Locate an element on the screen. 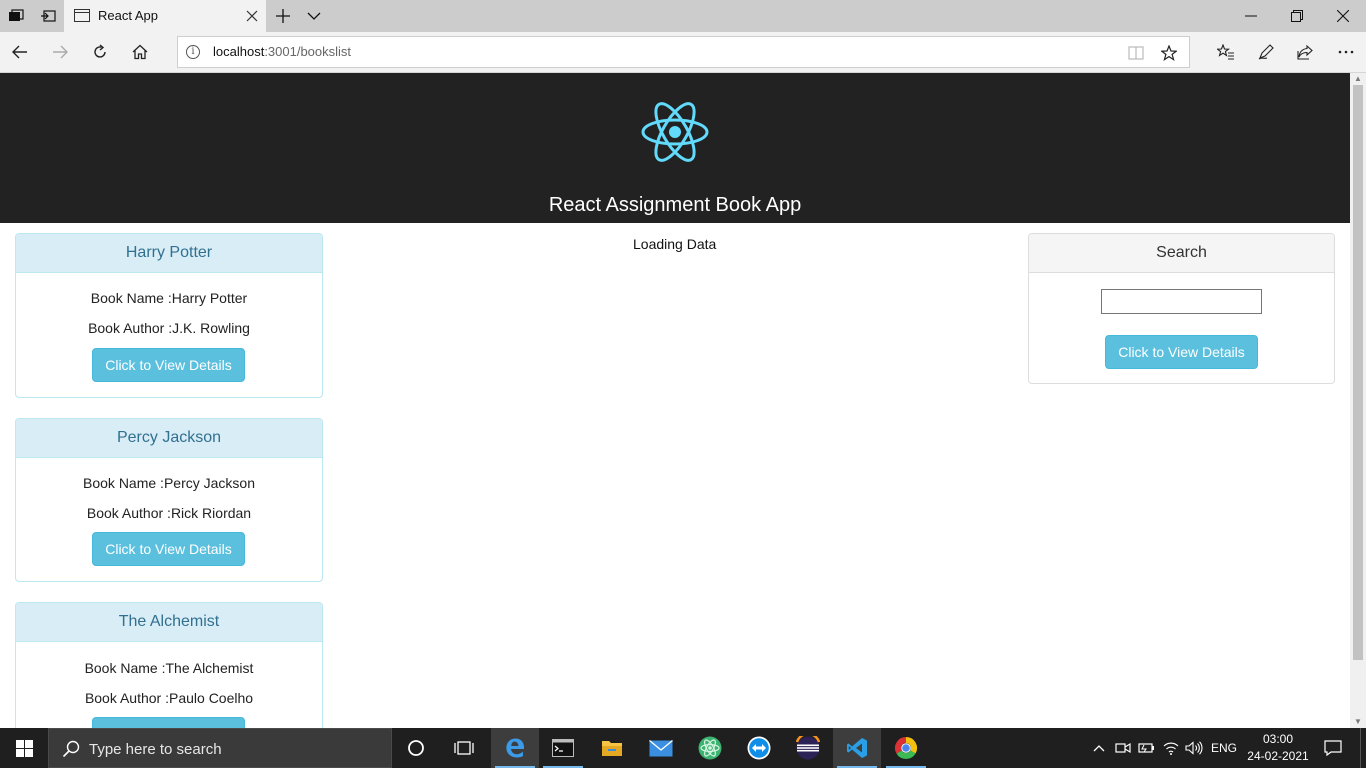 This screenshot has height=768, width=1366. book-author: Book Author :Paulo Coelho is located at coordinates (169, 698).